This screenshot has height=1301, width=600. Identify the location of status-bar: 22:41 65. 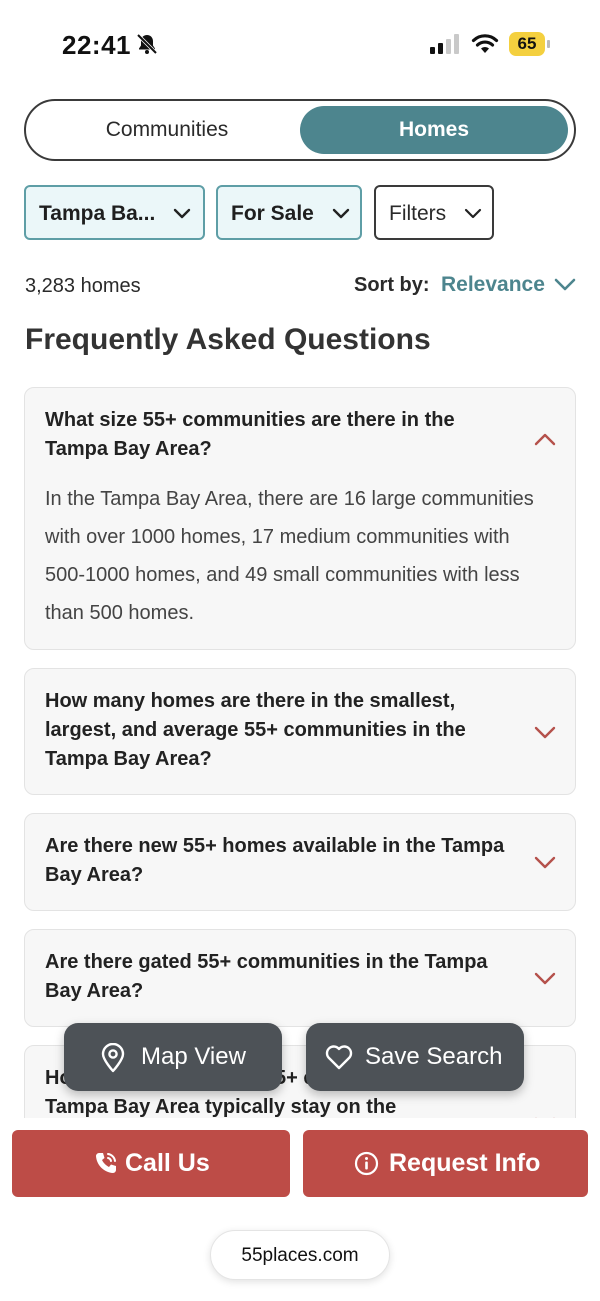
(300, 45).